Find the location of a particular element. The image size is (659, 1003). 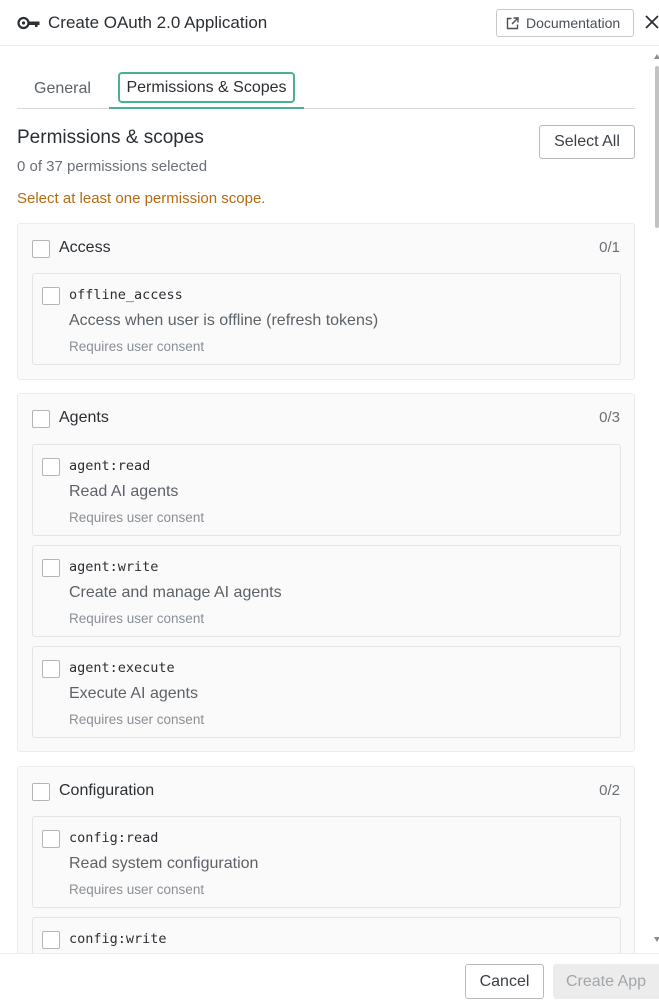

tab-permissions-scopes: Permissions & Scopes is located at coordinates (206, 89).